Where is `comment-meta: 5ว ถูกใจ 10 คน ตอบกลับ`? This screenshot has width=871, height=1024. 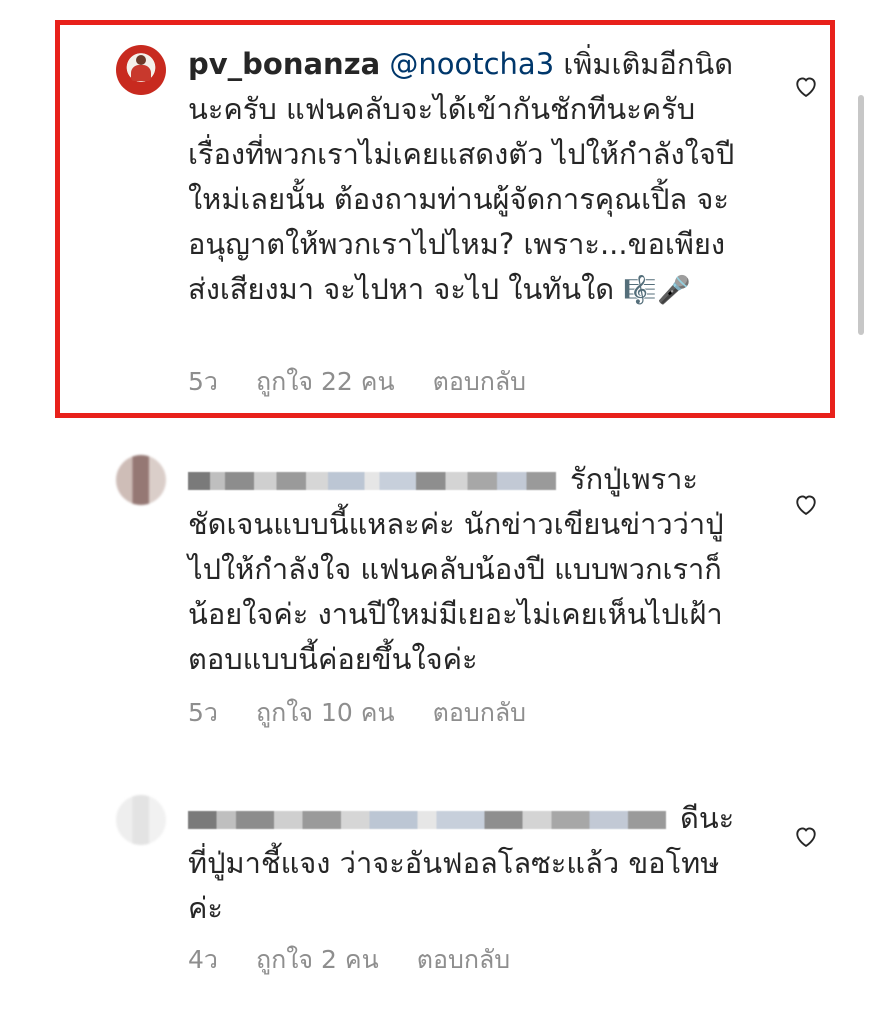
comment-meta: 5ว ถูกใจ 10 คน ตอบกลับ is located at coordinates (376, 713).